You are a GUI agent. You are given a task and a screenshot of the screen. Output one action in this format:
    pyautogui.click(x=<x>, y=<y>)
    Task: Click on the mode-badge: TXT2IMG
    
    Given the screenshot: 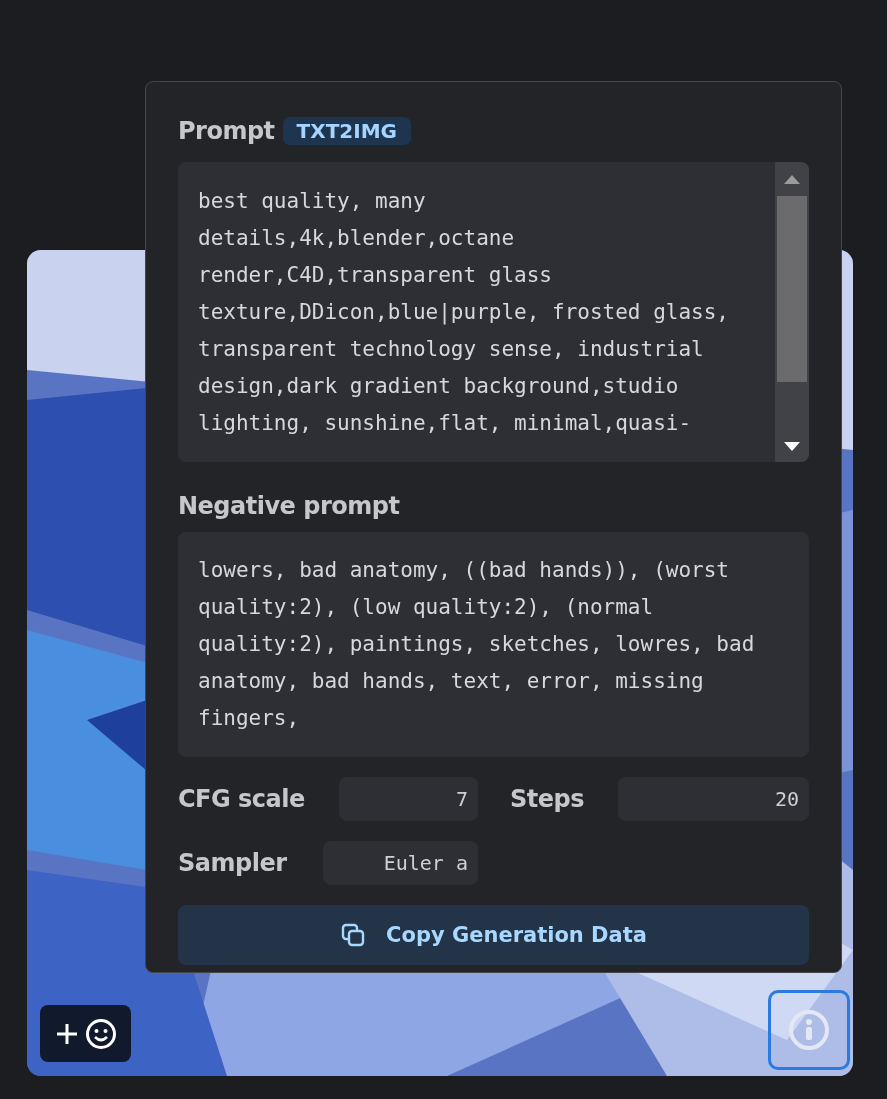 What is the action you would take?
    pyautogui.click(x=346, y=131)
    